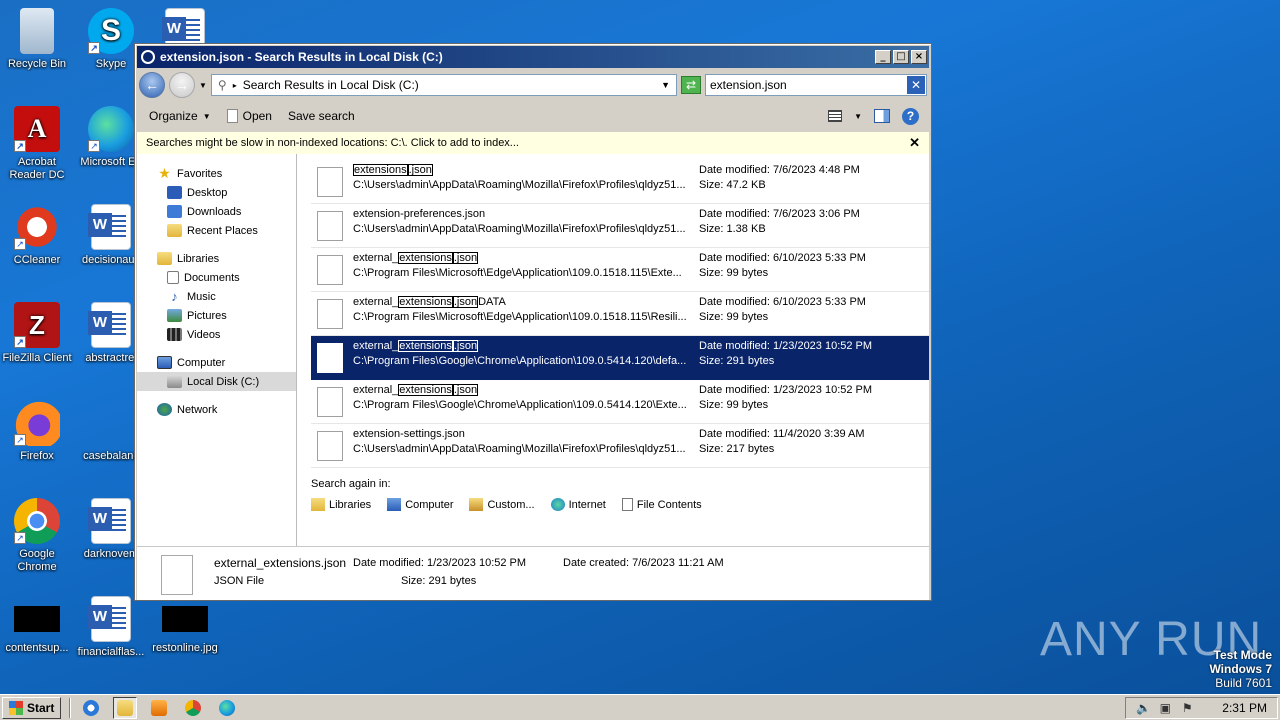  What do you see at coordinates (420, 170) in the screenshot?
I see `name-match-highlight: .json` at bounding box center [420, 170].